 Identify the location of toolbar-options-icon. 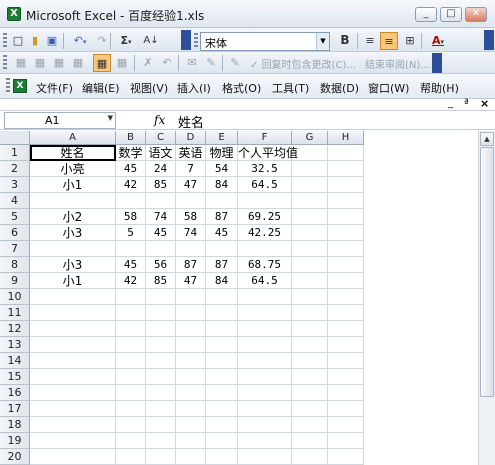
(437, 63).